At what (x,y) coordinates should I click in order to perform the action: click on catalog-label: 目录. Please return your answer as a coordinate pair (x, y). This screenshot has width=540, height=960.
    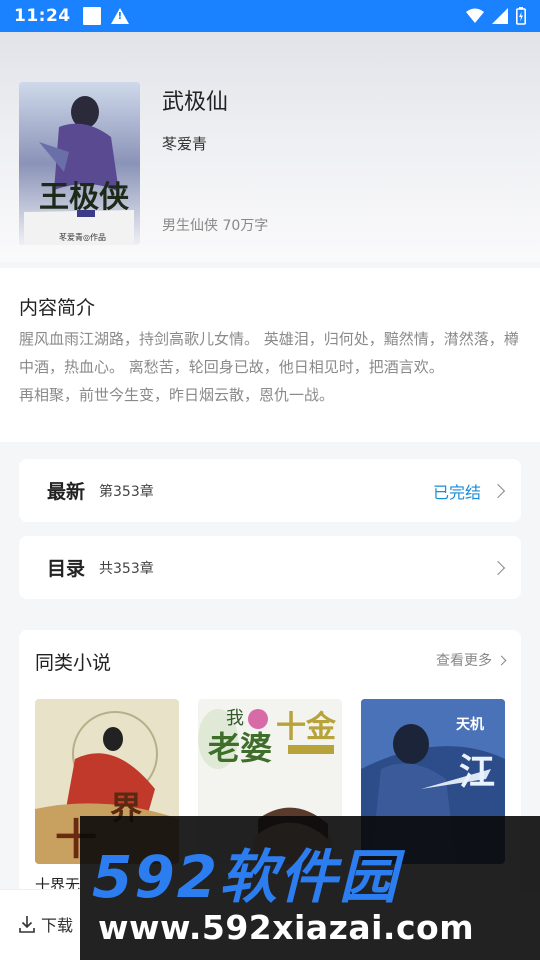
    Looking at the image, I should click on (66, 569).